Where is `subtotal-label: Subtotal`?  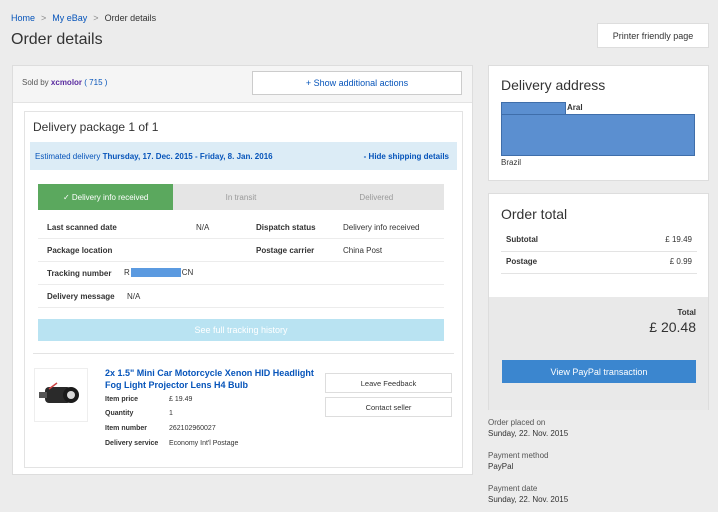 subtotal-label: Subtotal is located at coordinates (522, 239).